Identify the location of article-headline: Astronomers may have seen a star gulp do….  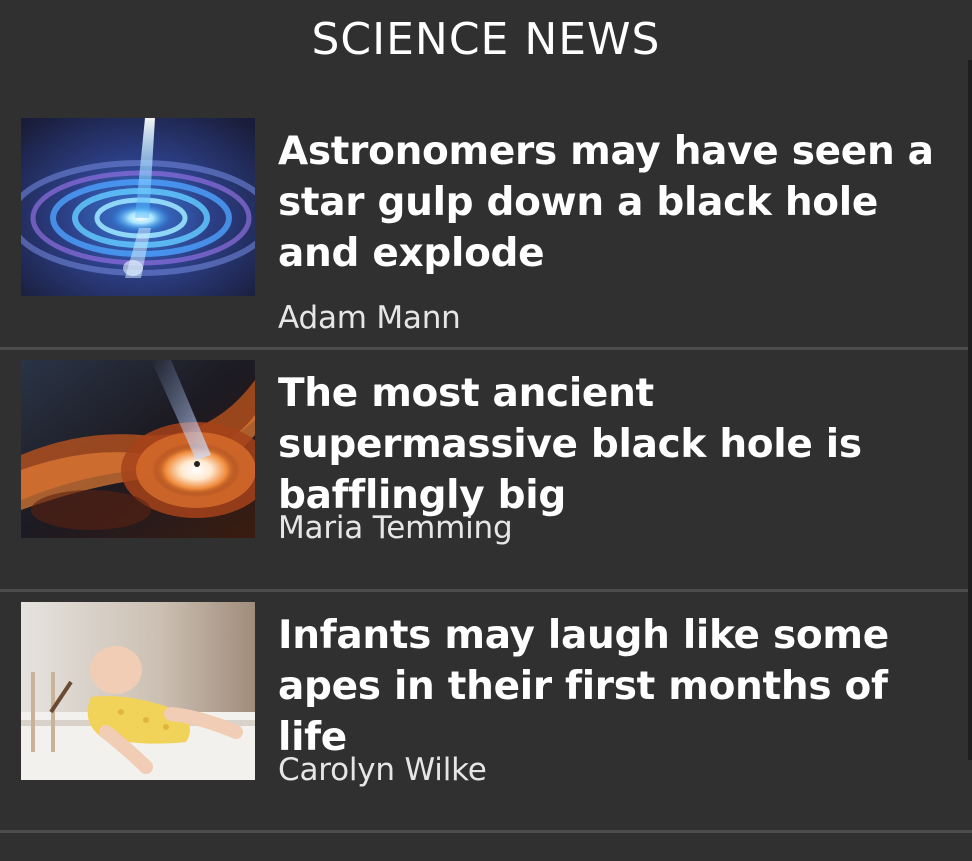
(618, 202).